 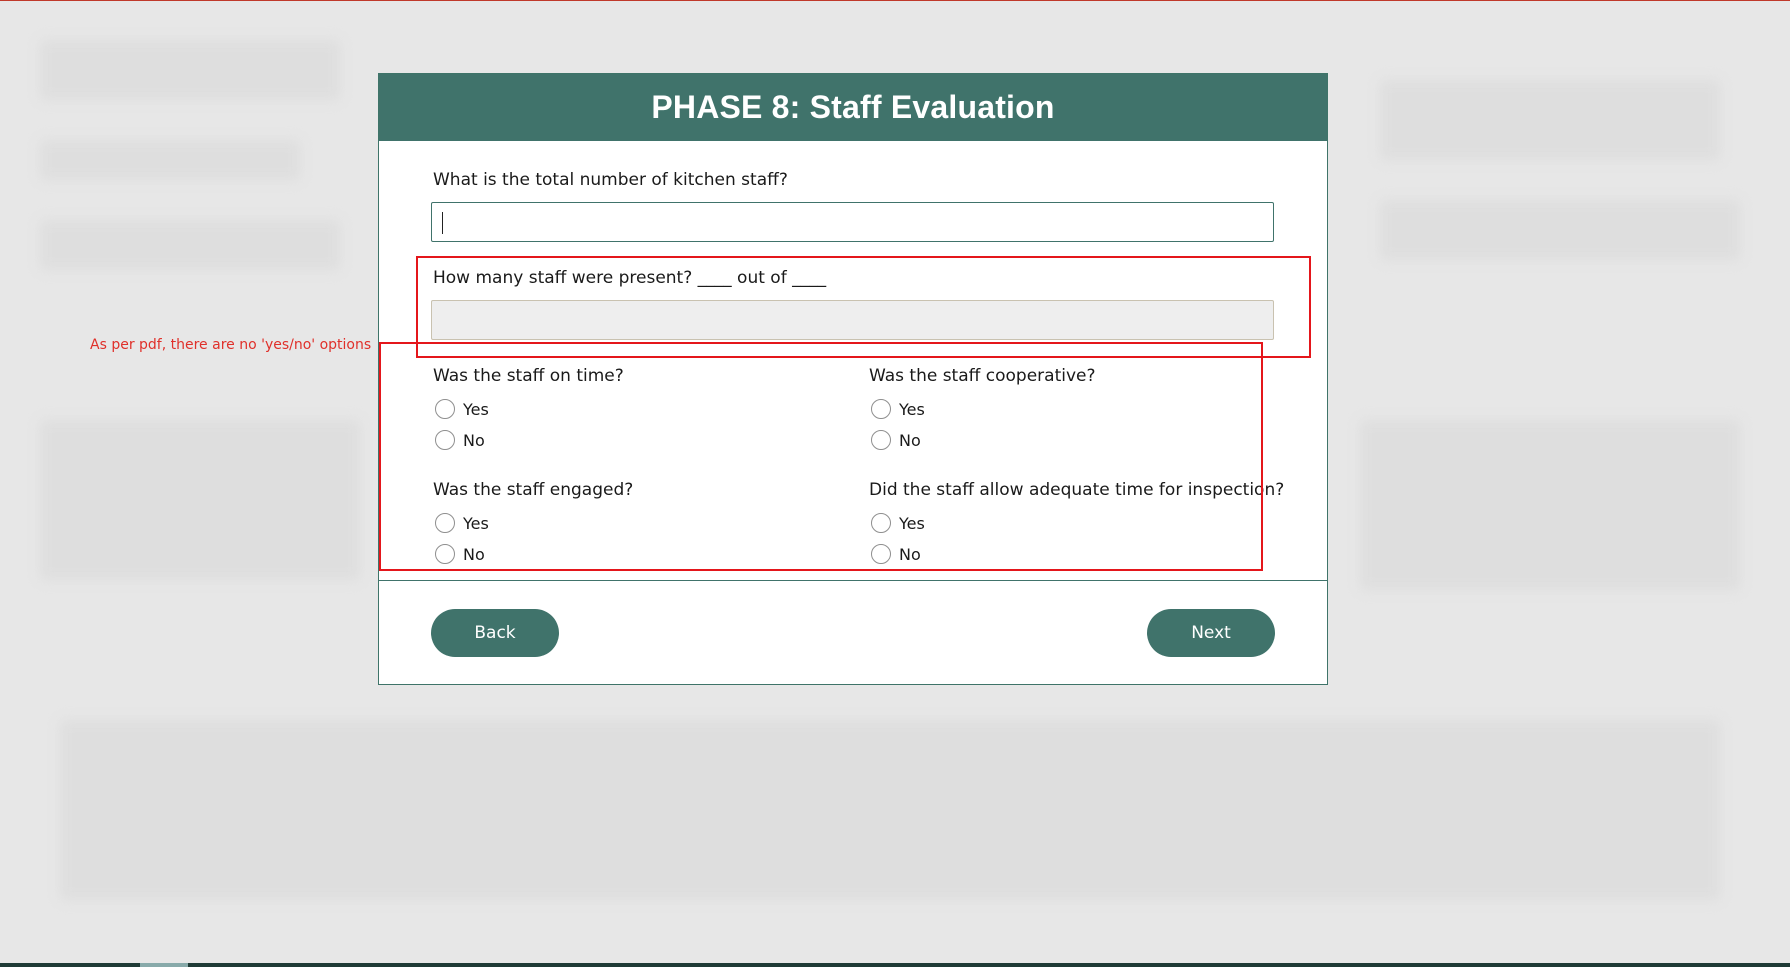 What do you see at coordinates (462, 523) in the screenshot?
I see `engaged-yes-option: Yes` at bounding box center [462, 523].